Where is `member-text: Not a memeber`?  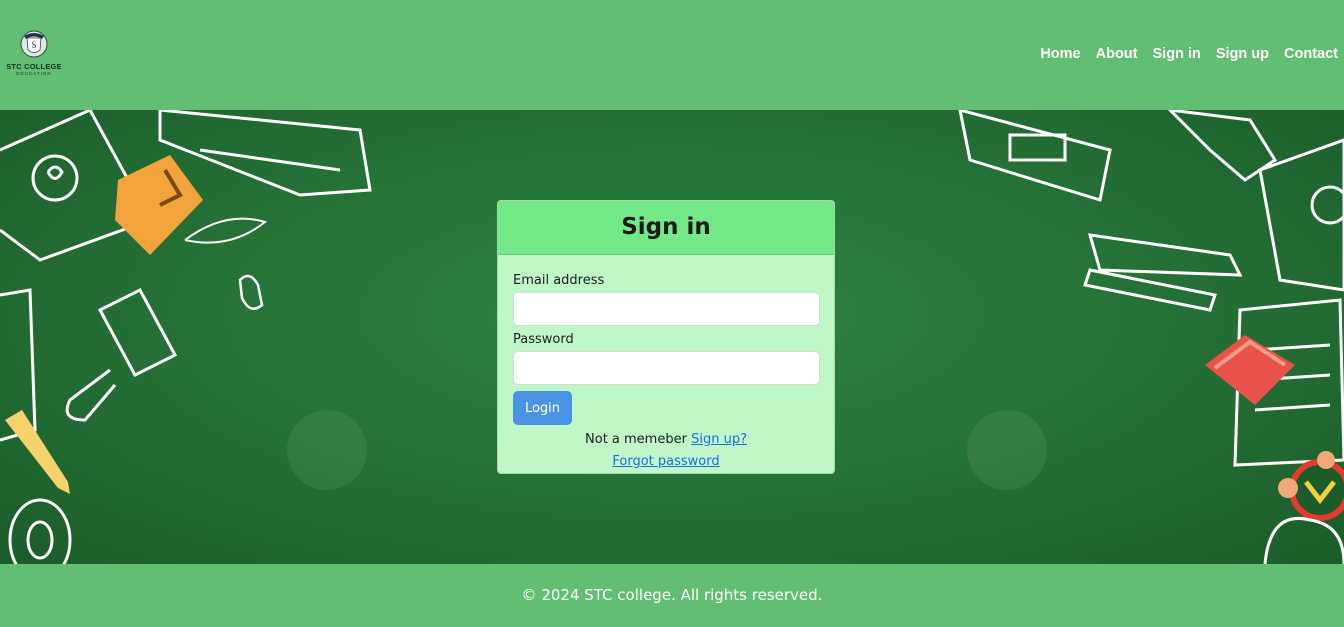
member-text: Not a memeber is located at coordinates (636, 439).